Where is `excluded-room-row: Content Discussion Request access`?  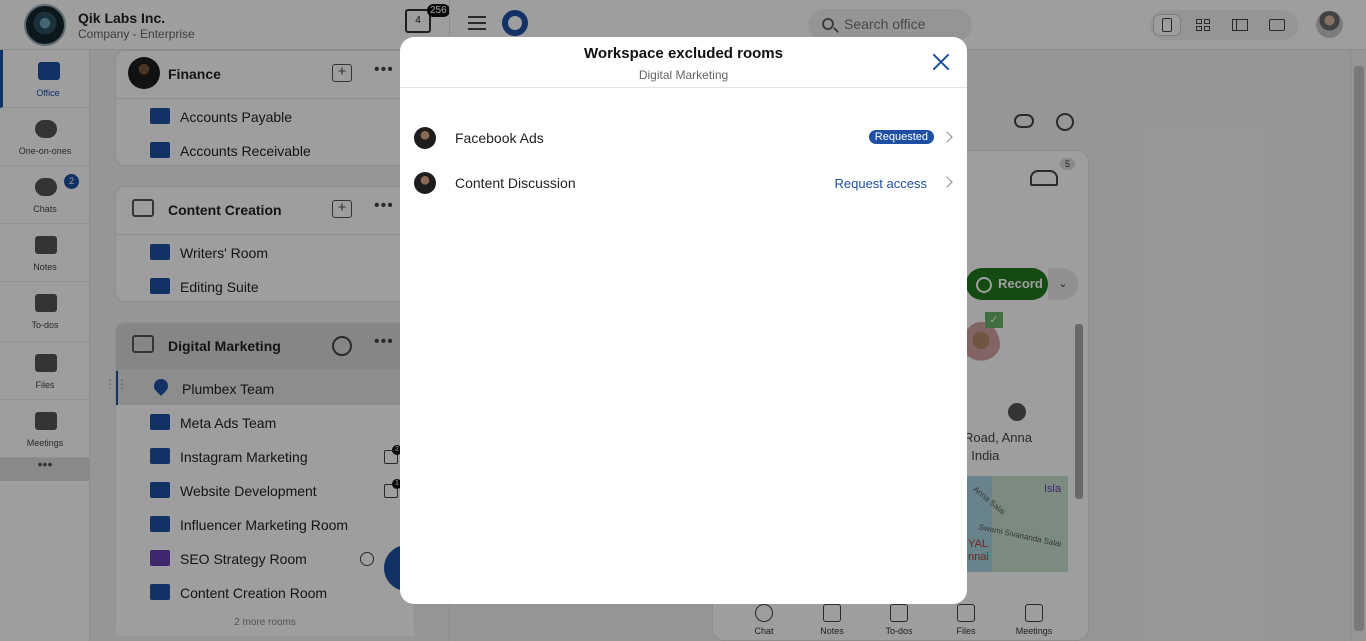
excluded-room-row: Content Discussion Request access is located at coordinates (683, 183).